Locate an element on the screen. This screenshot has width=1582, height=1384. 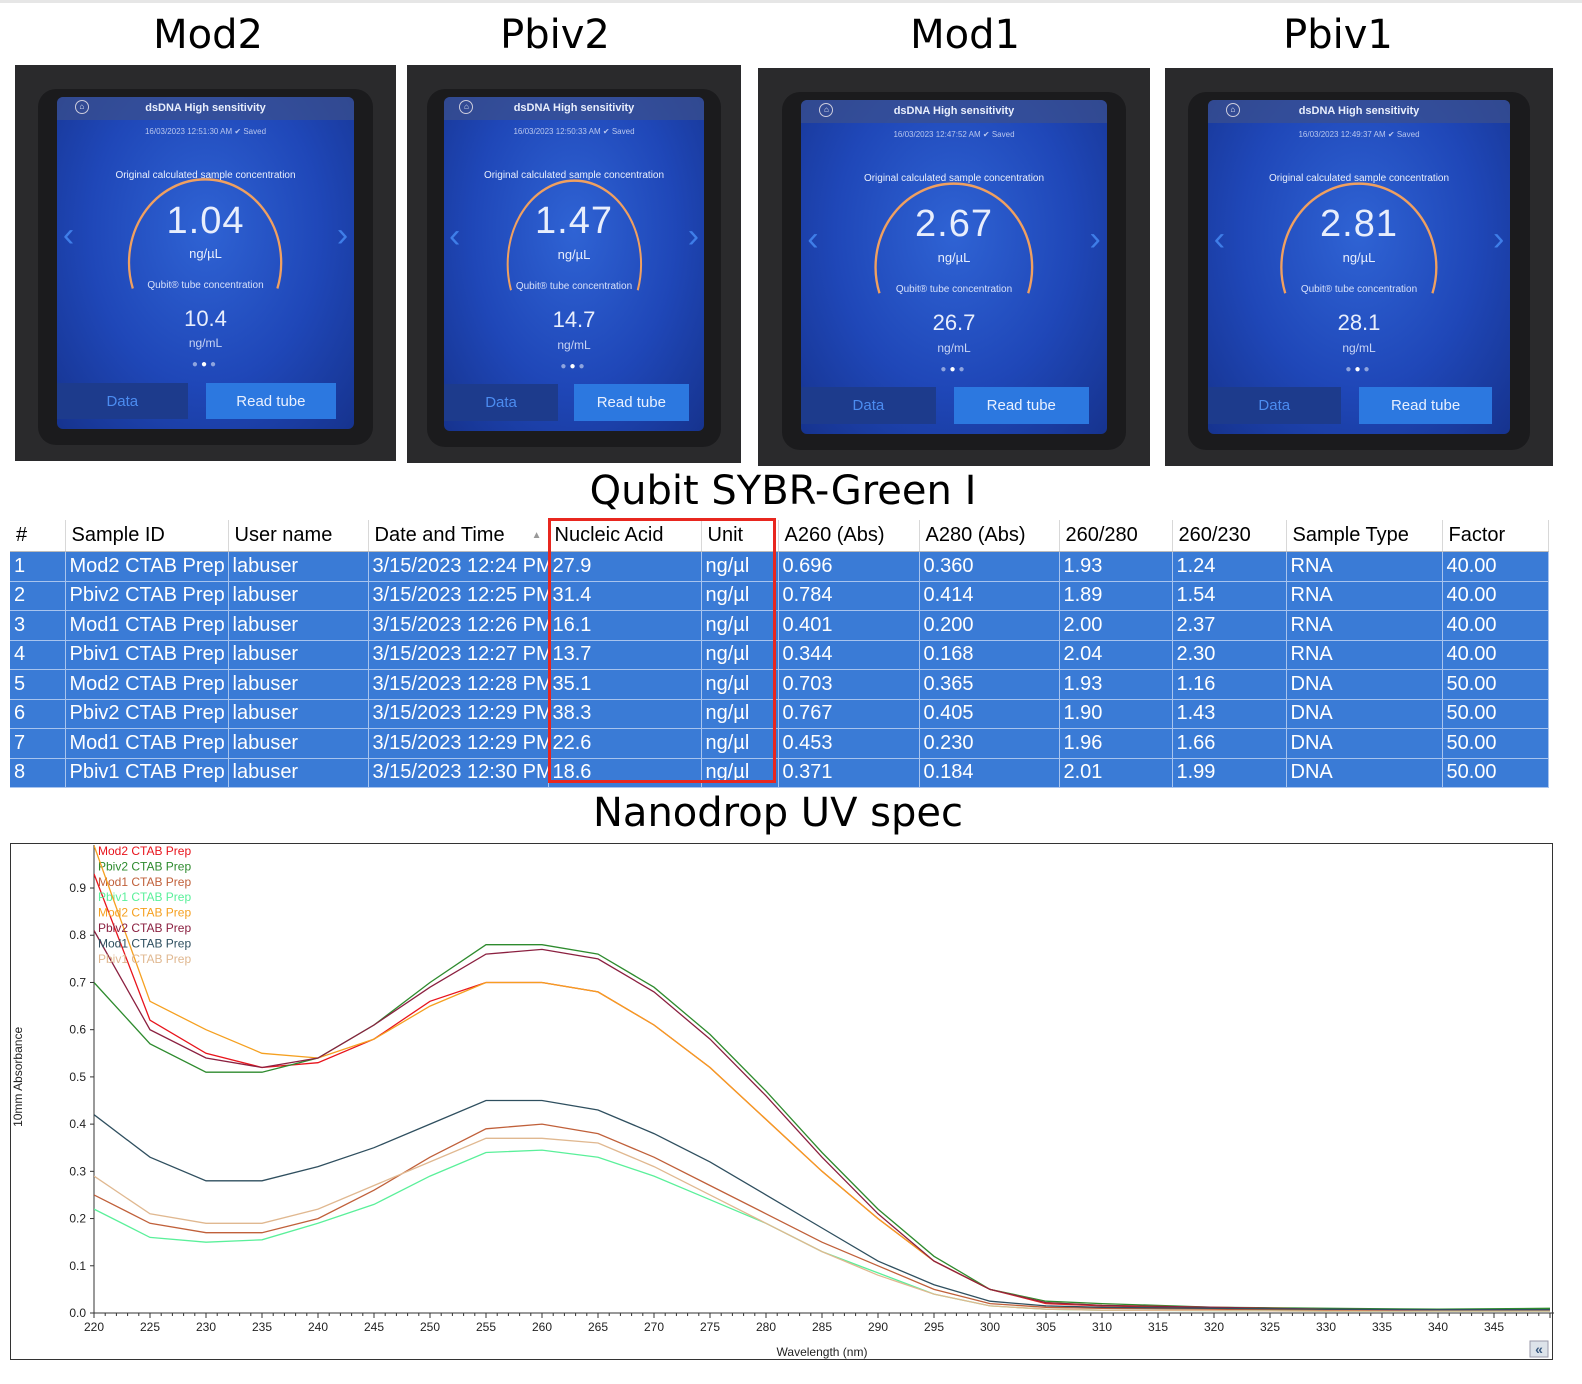
x-tick-label: 290 is located at coordinates (878, 1327).